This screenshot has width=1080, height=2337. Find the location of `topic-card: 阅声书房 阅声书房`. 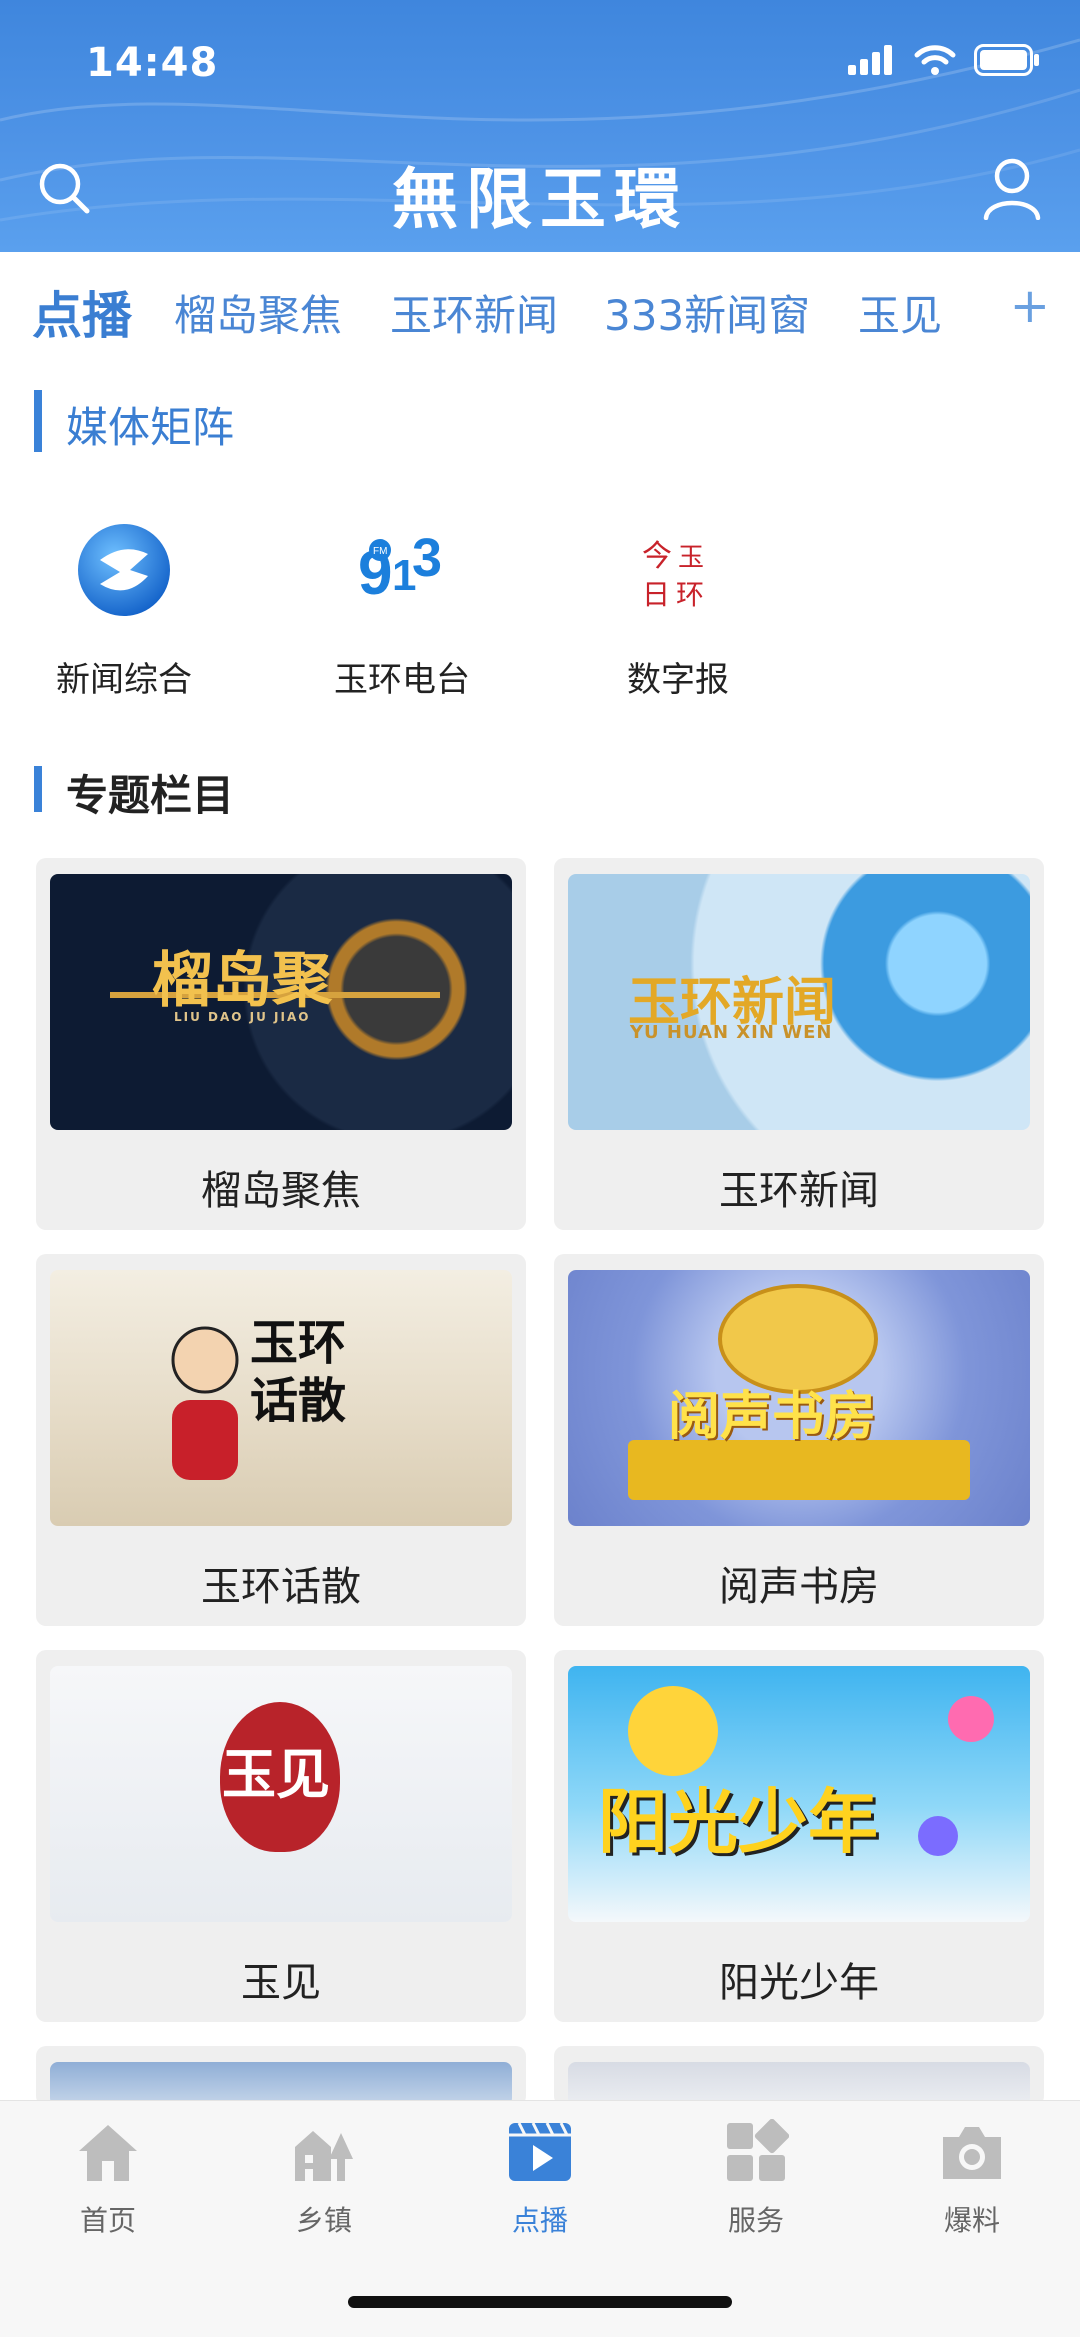

topic-card: 阅声书房 阅声书房 is located at coordinates (799, 1440).